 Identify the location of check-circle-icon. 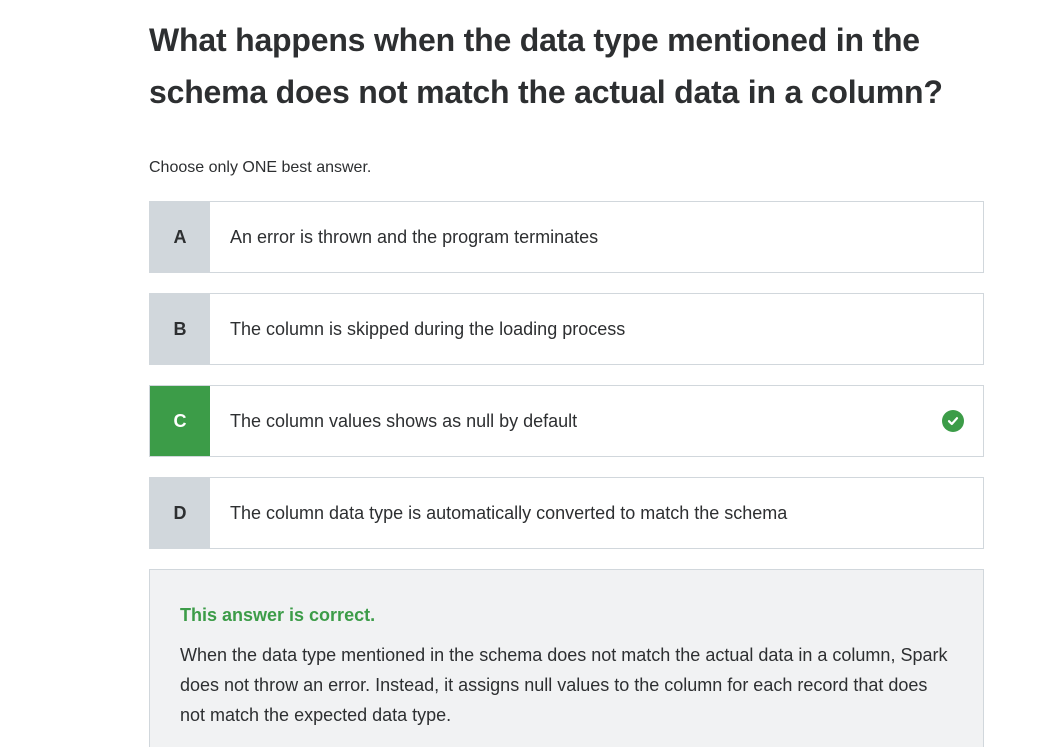
(953, 421).